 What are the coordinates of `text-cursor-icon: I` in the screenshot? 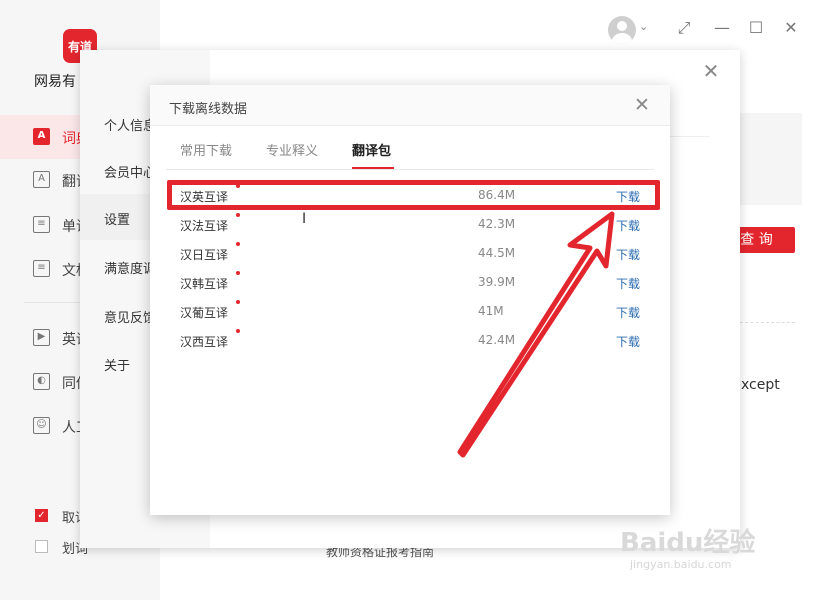 It's located at (304, 219).